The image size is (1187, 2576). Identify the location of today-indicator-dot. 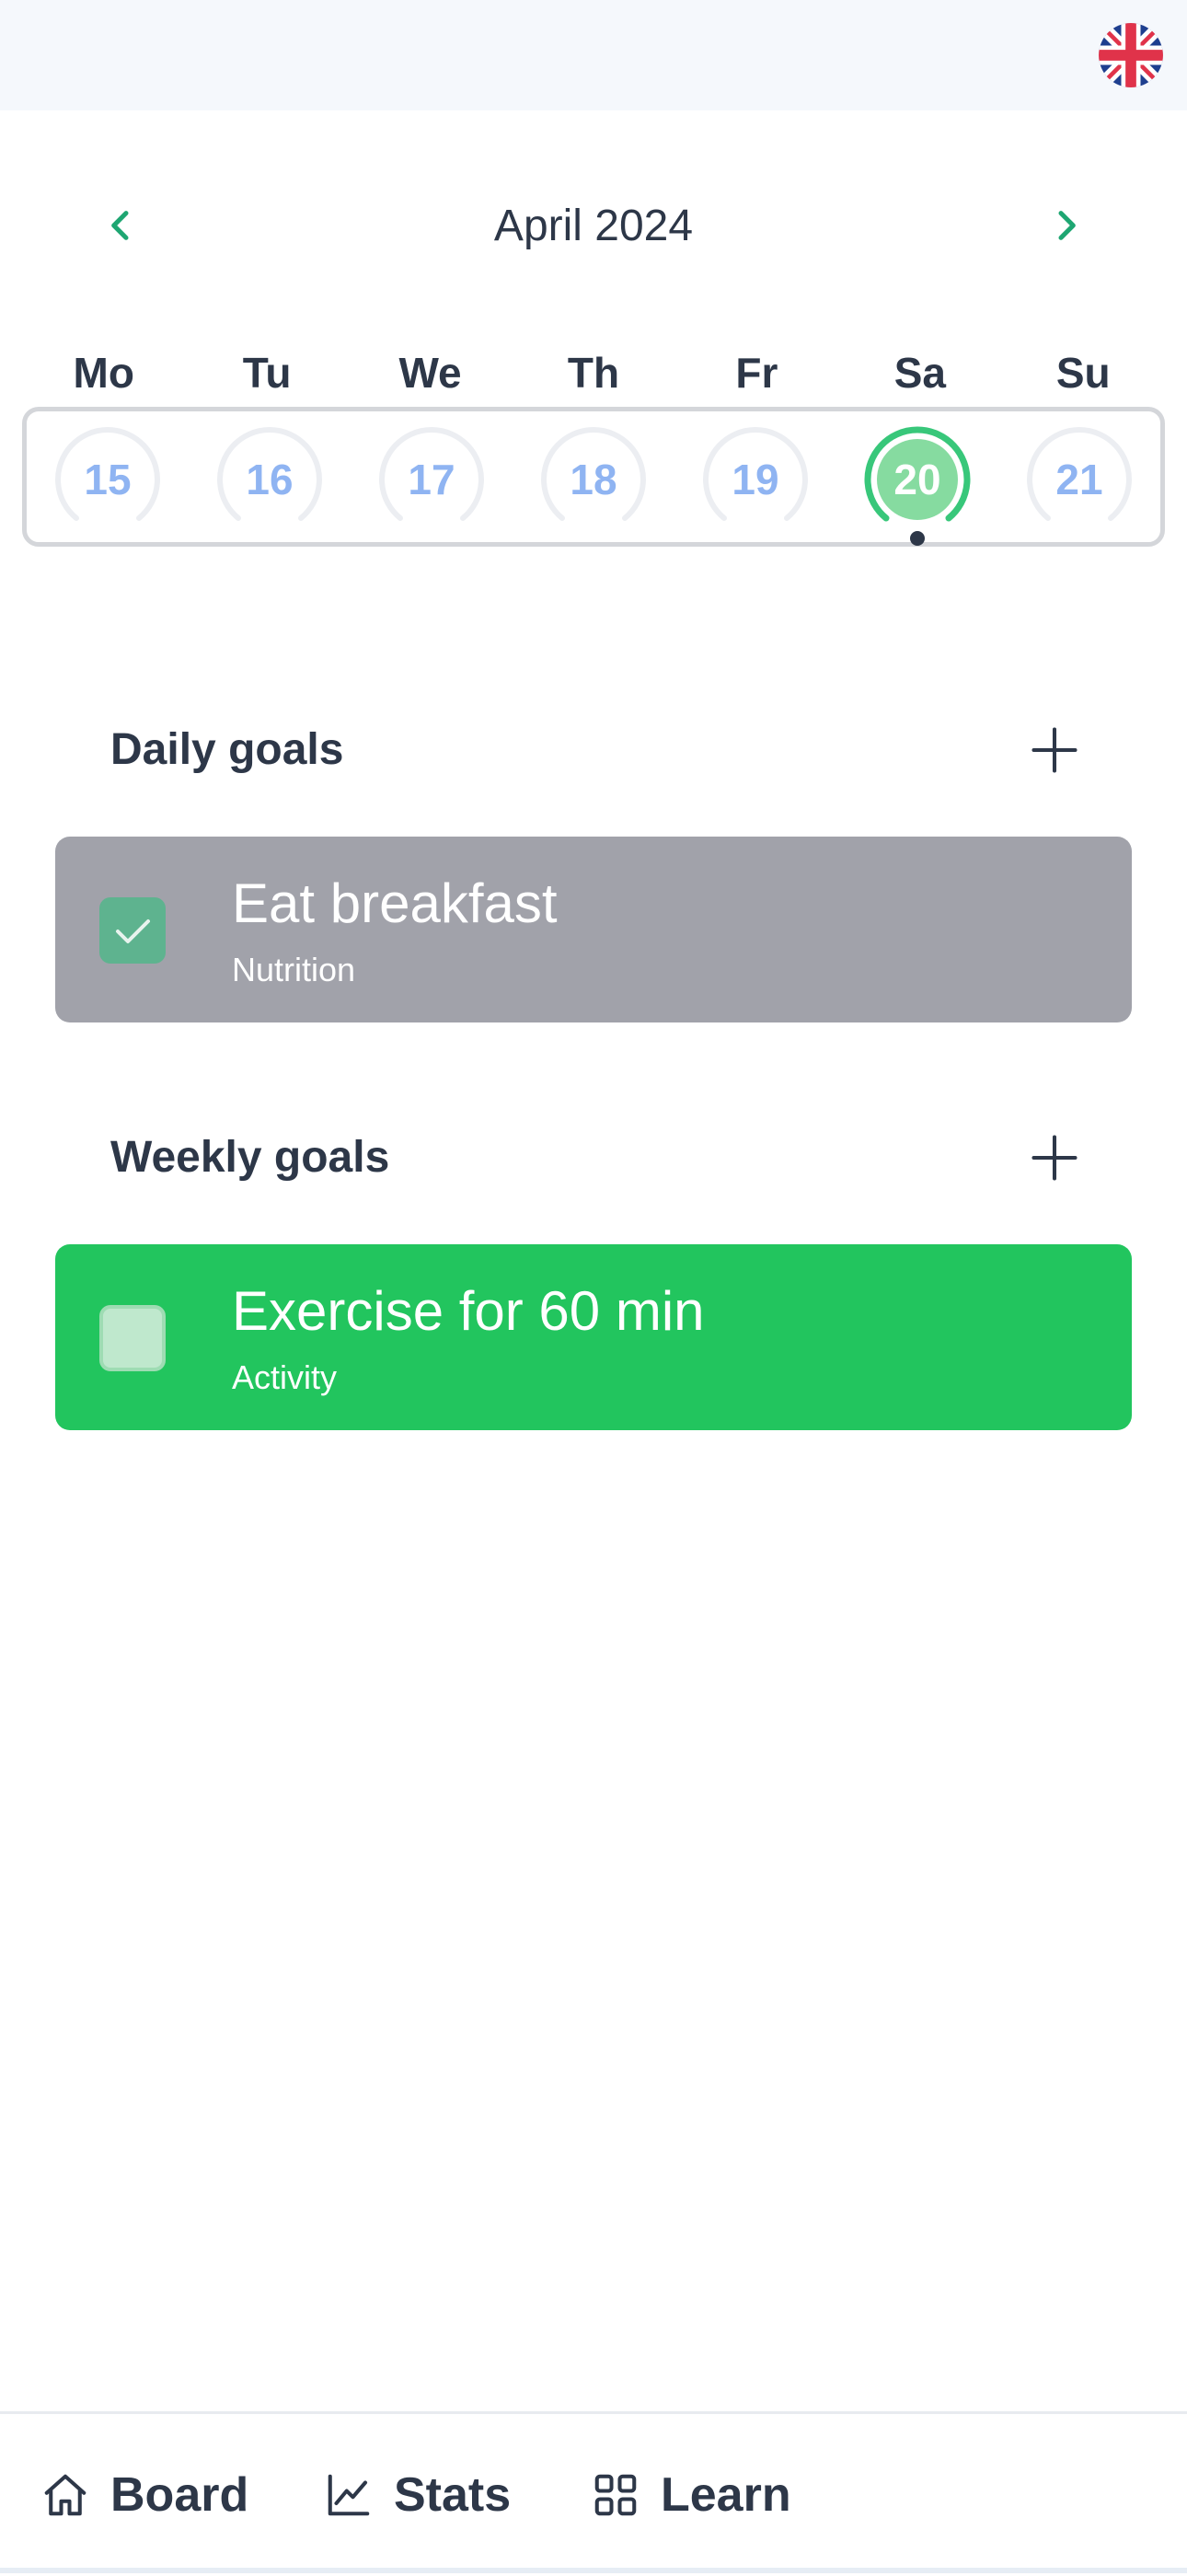
(917, 538).